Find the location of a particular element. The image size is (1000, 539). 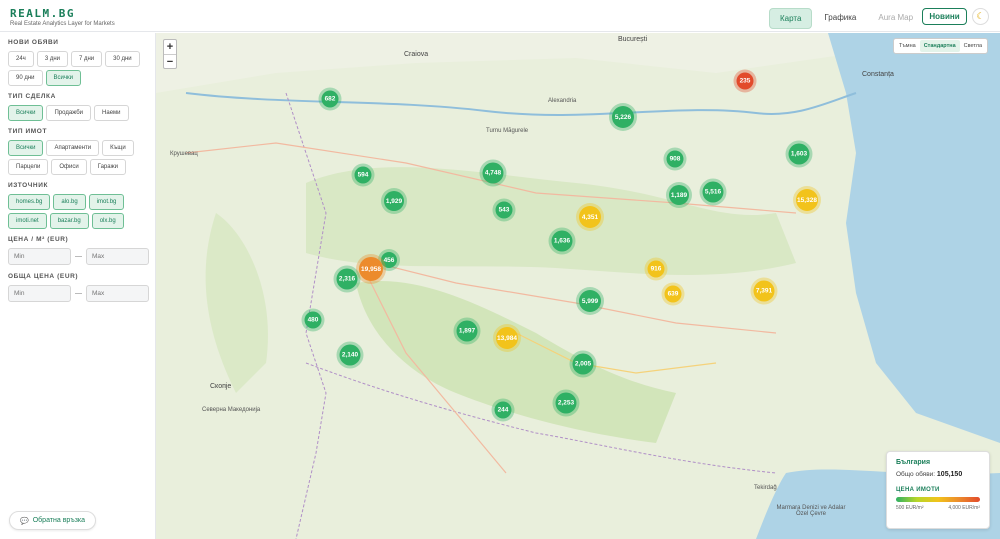

cluster-marker: 1,189 is located at coordinates (679, 195).